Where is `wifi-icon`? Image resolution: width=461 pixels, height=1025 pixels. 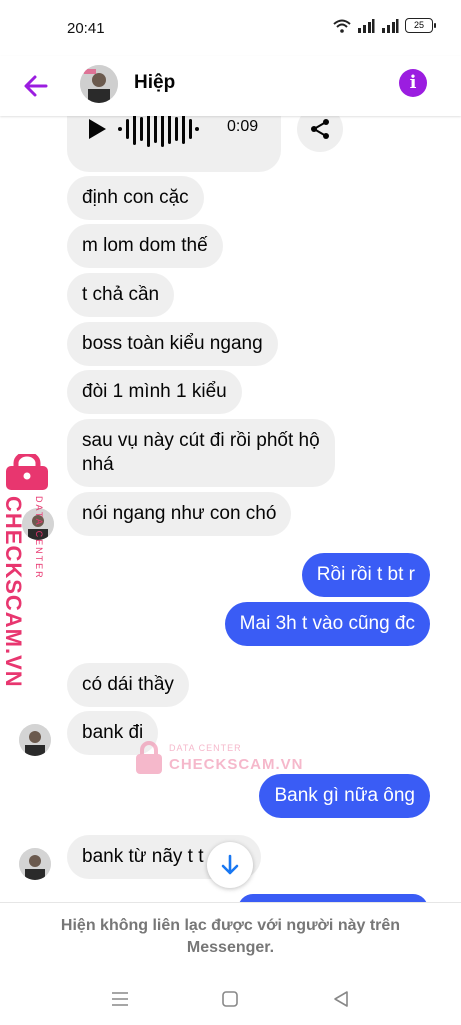
wifi-icon is located at coordinates (342, 26).